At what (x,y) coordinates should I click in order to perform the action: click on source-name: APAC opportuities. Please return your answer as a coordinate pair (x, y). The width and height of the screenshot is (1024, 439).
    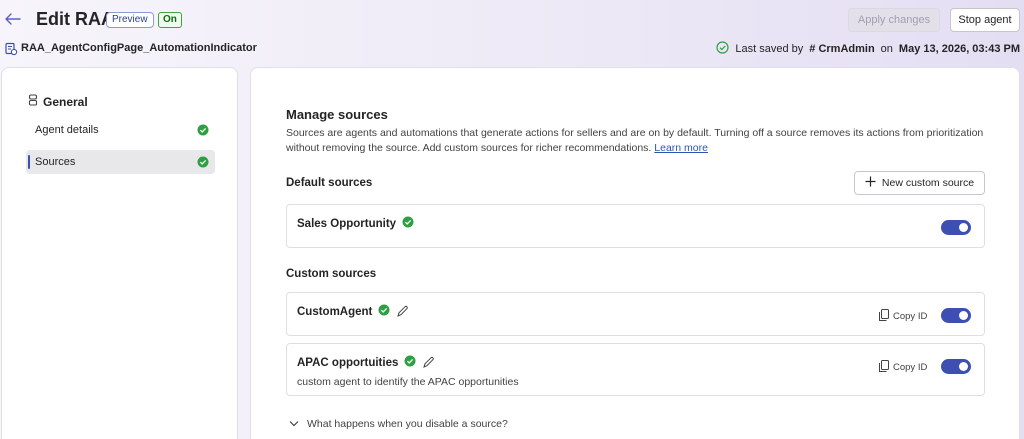
    Looking at the image, I should click on (348, 362).